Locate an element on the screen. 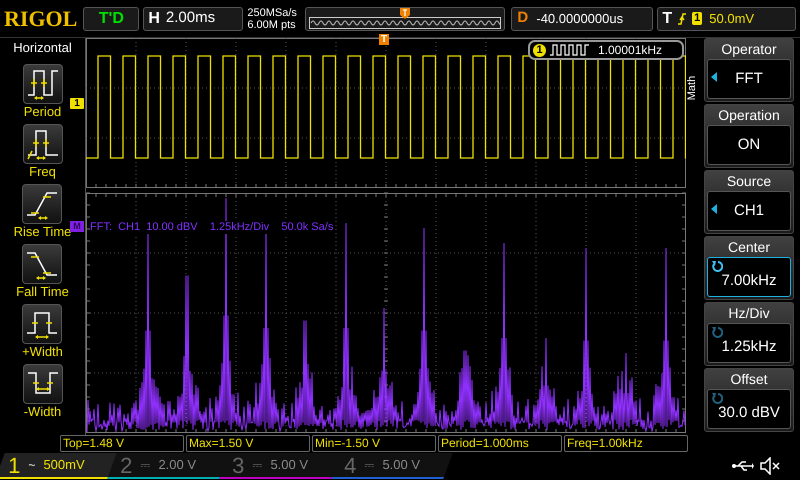 The image size is (800, 480). frequency-value: 1.00001kHz is located at coordinates (630, 50).